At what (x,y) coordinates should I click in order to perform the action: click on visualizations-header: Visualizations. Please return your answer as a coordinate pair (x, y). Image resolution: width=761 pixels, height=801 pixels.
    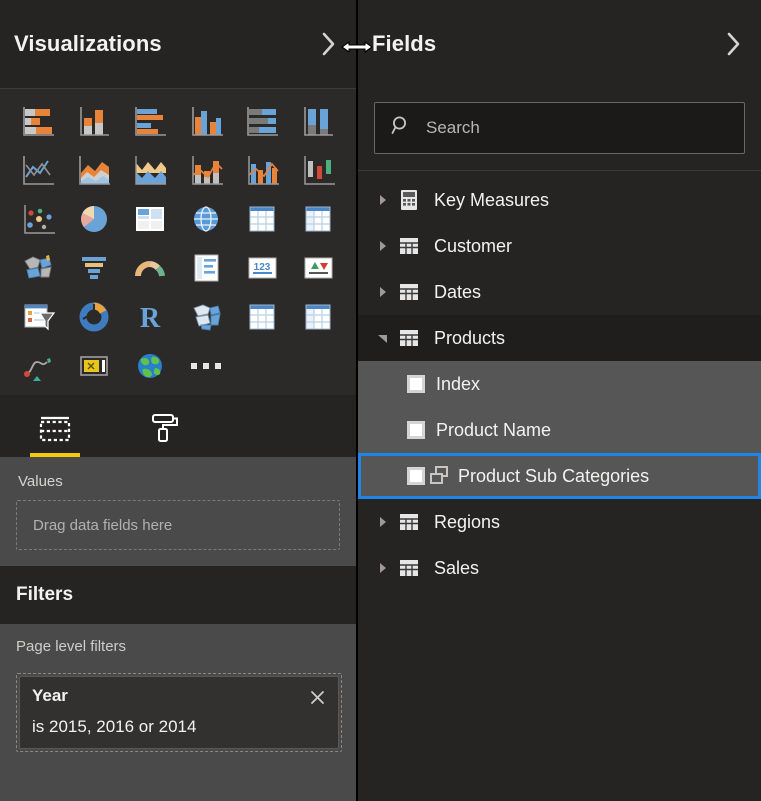
    Looking at the image, I should click on (178, 44).